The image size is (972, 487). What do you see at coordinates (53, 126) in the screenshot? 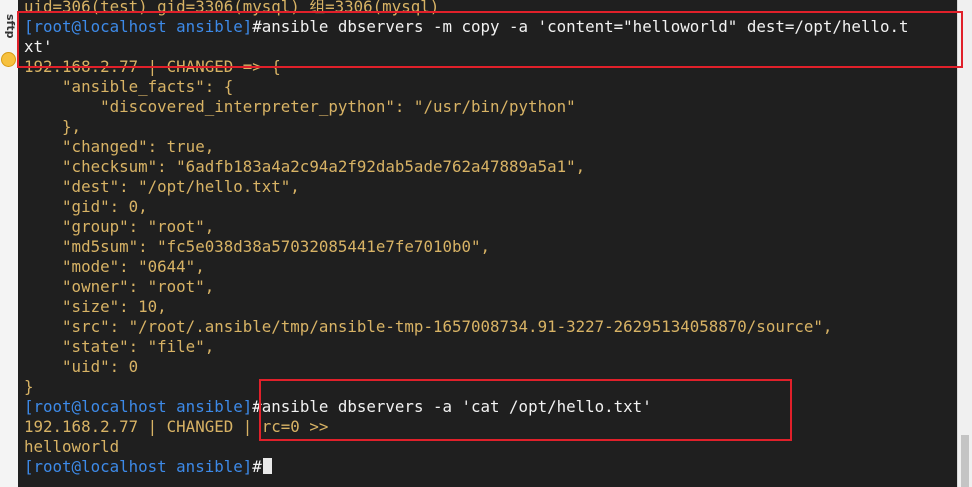
I see `output-text: },` at bounding box center [53, 126].